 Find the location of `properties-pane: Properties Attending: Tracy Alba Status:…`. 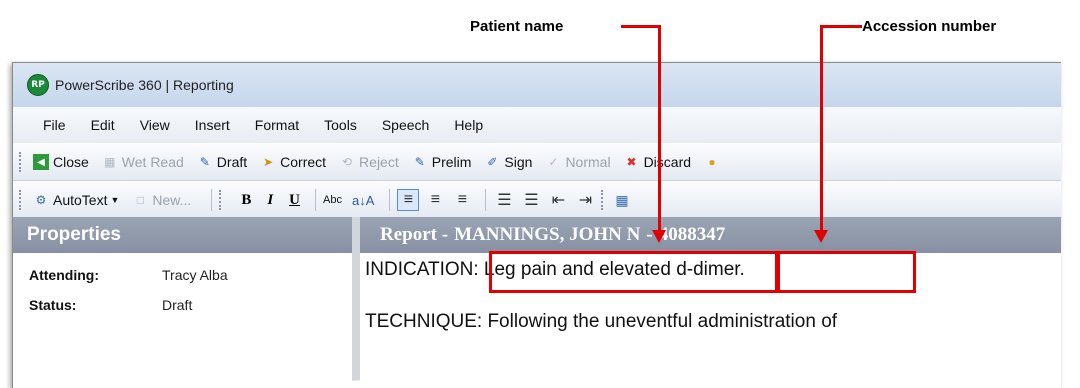

properties-pane: Properties Attending: Tracy Alba Status:… is located at coordinates (186, 302).